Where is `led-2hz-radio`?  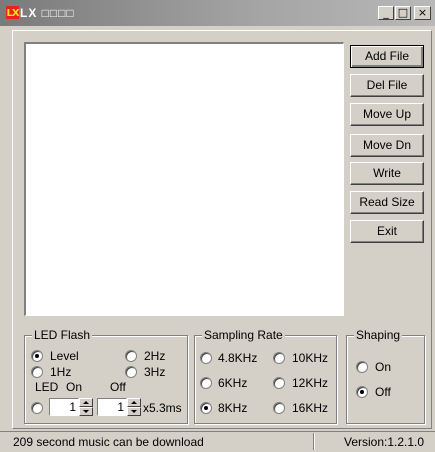
led-2hz-radio is located at coordinates (131, 356).